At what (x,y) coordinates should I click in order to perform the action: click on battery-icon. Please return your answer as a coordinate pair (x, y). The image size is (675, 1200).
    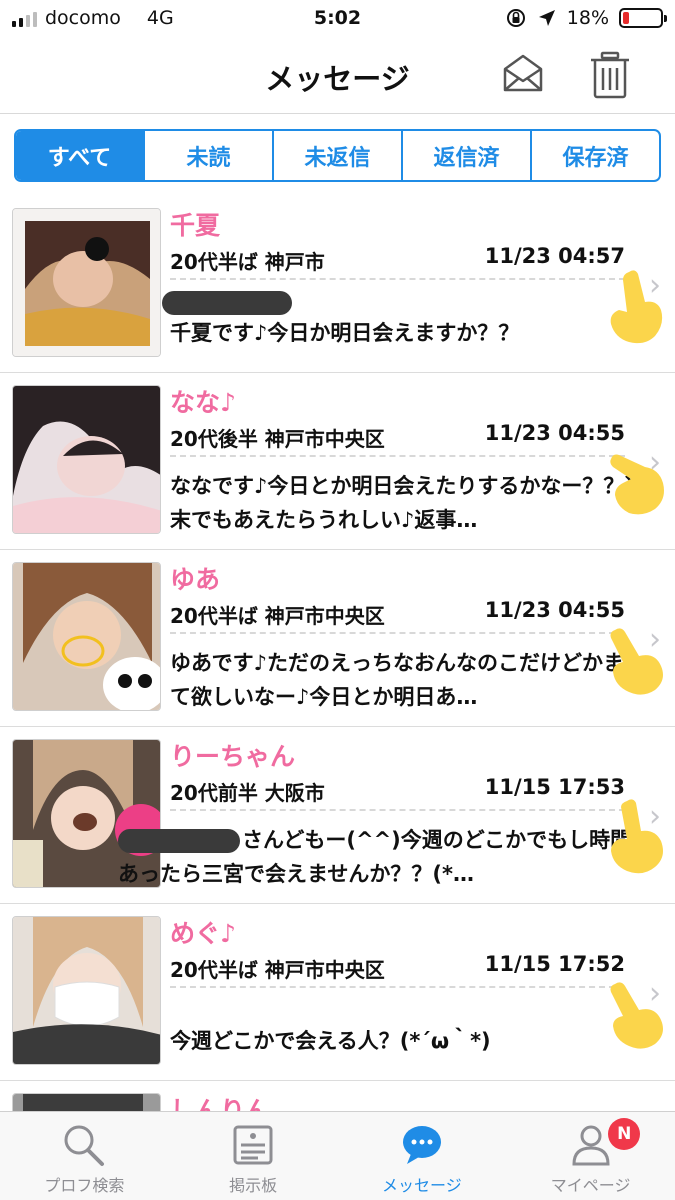
    Looking at the image, I should click on (643, 18).